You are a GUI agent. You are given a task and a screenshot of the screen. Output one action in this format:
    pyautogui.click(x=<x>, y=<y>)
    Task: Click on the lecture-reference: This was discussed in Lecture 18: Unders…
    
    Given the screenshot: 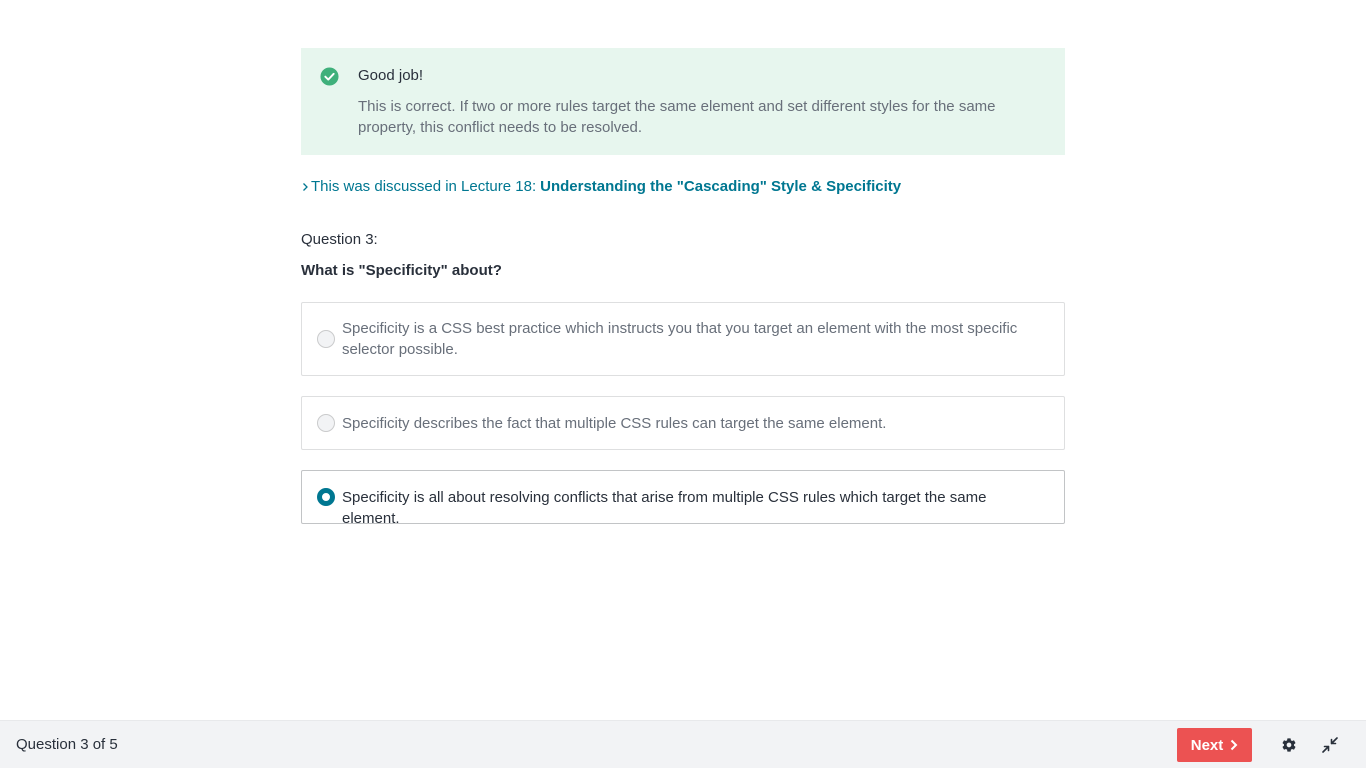 What is the action you would take?
    pyautogui.click(x=683, y=187)
    